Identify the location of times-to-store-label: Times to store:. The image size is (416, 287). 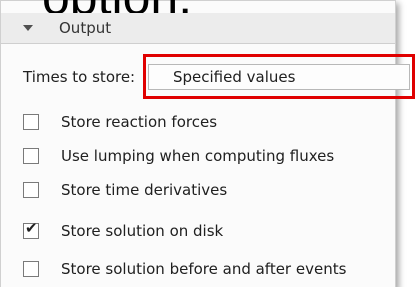
(79, 77).